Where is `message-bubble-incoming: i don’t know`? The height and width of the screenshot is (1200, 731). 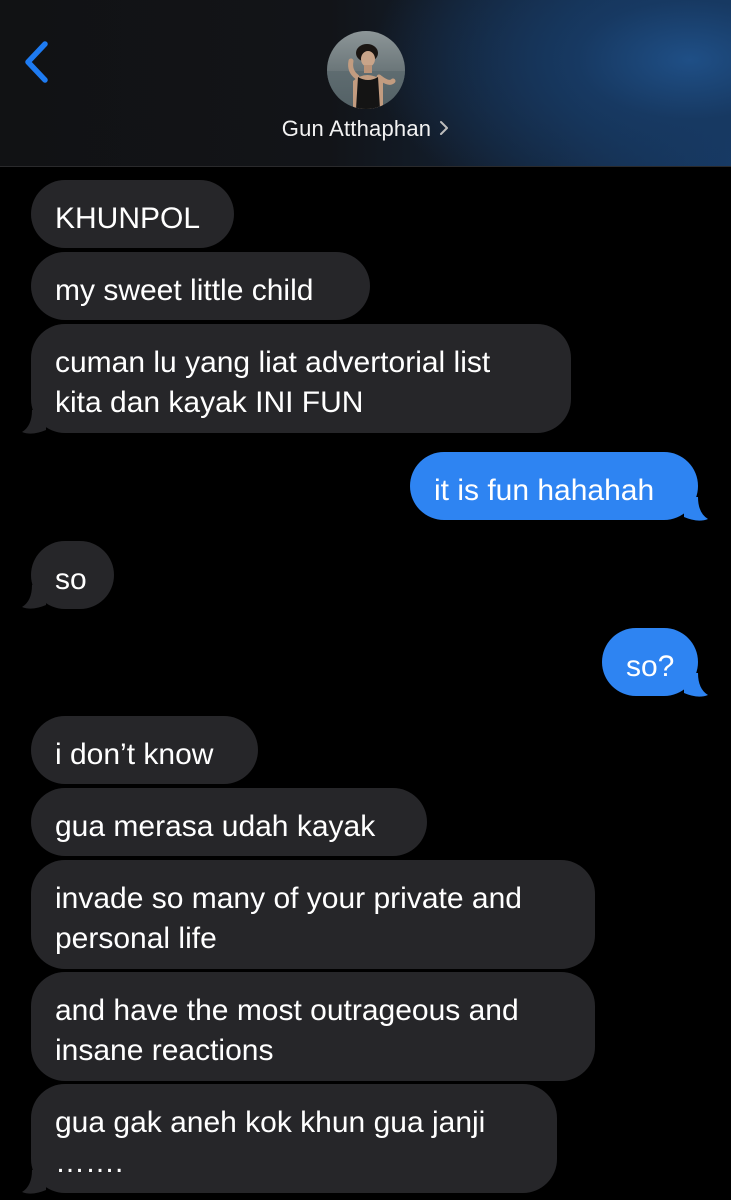 message-bubble-incoming: i don’t know is located at coordinates (144, 750).